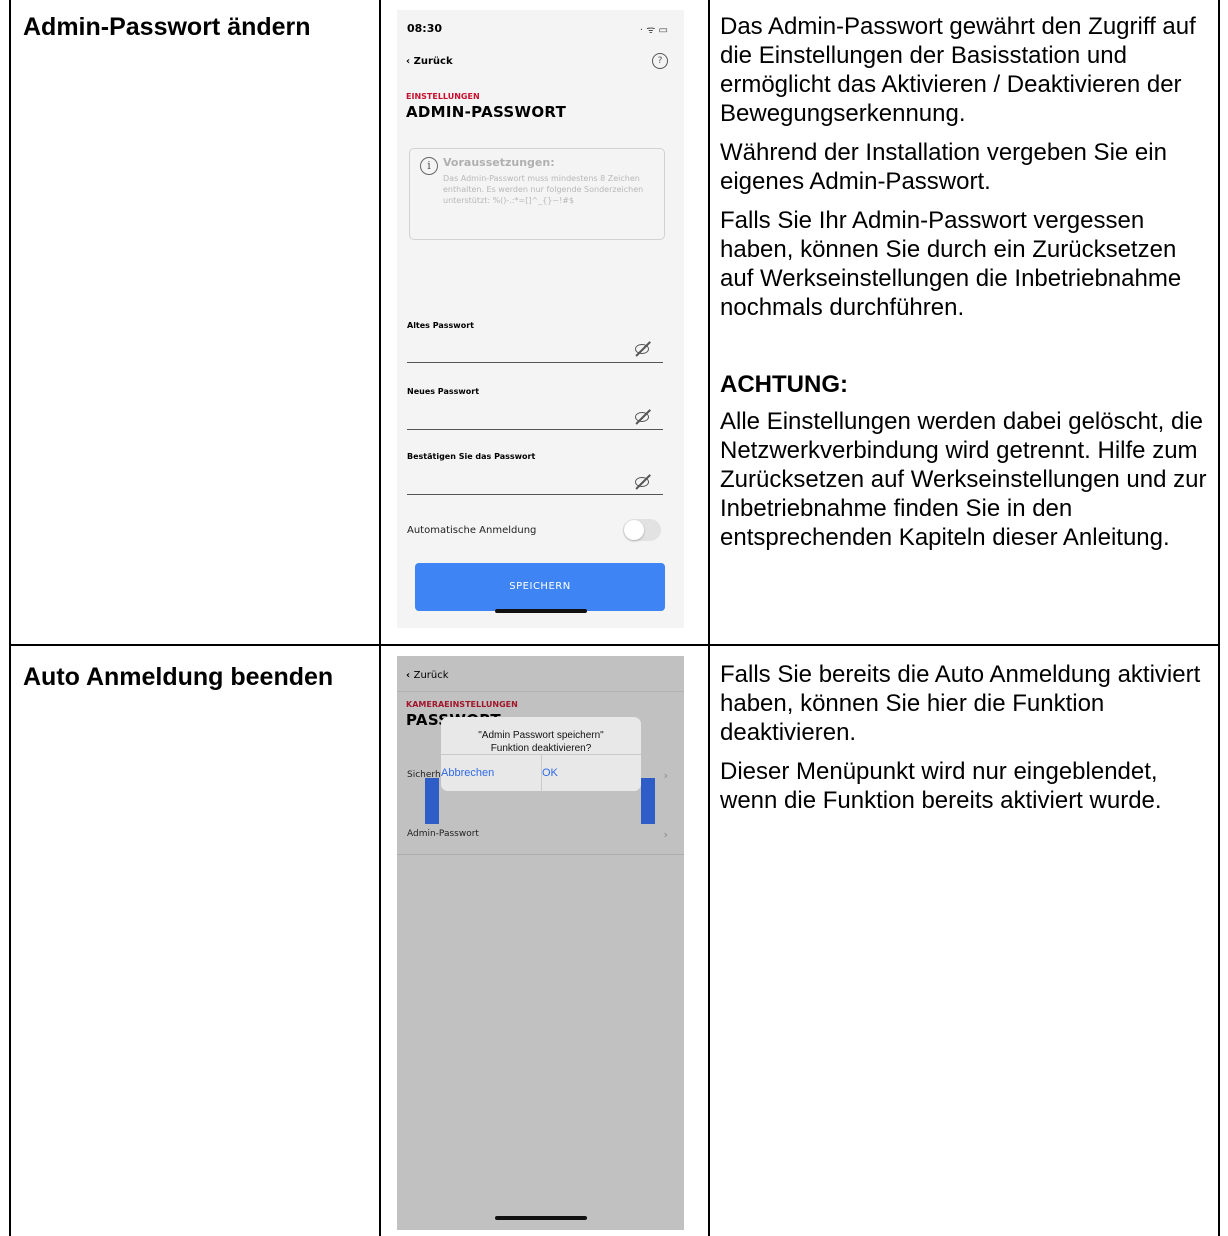  What do you see at coordinates (443, 391) in the screenshot?
I see `new-password-label: Neues Passwort` at bounding box center [443, 391].